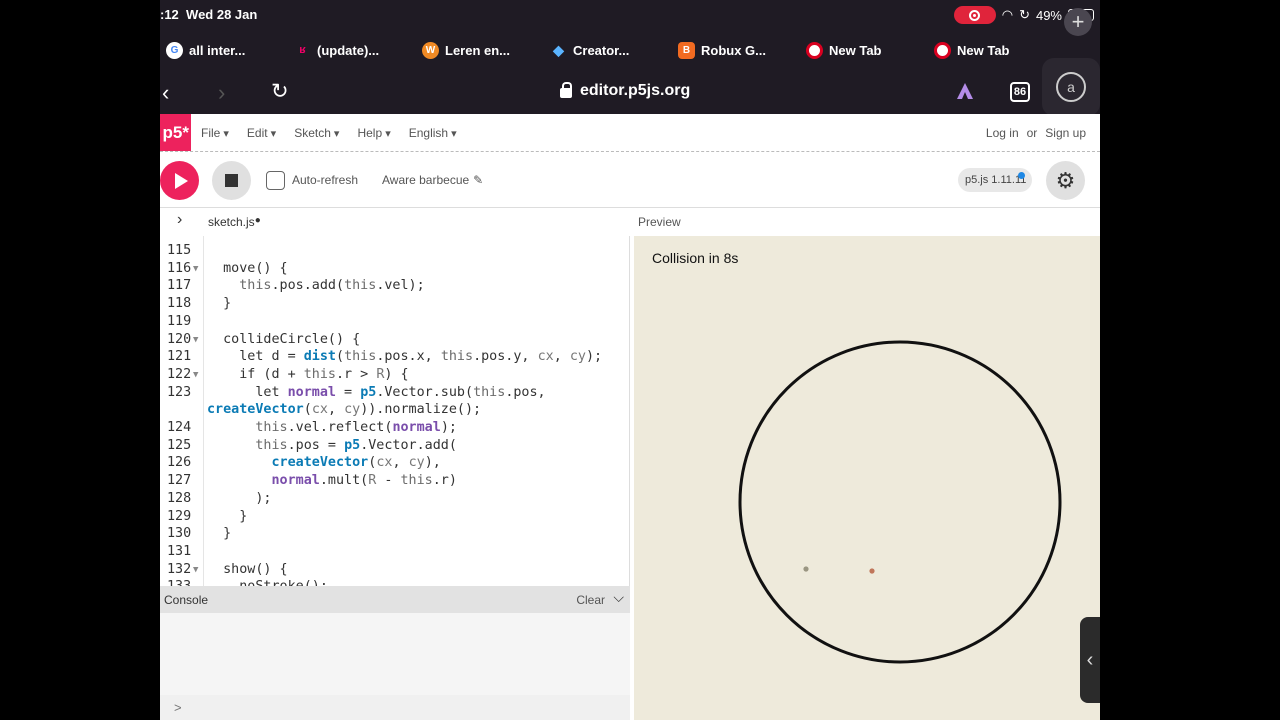 The width and height of the screenshot is (1280, 720). I want to click on p5-logo: p5*, so click(175, 132).